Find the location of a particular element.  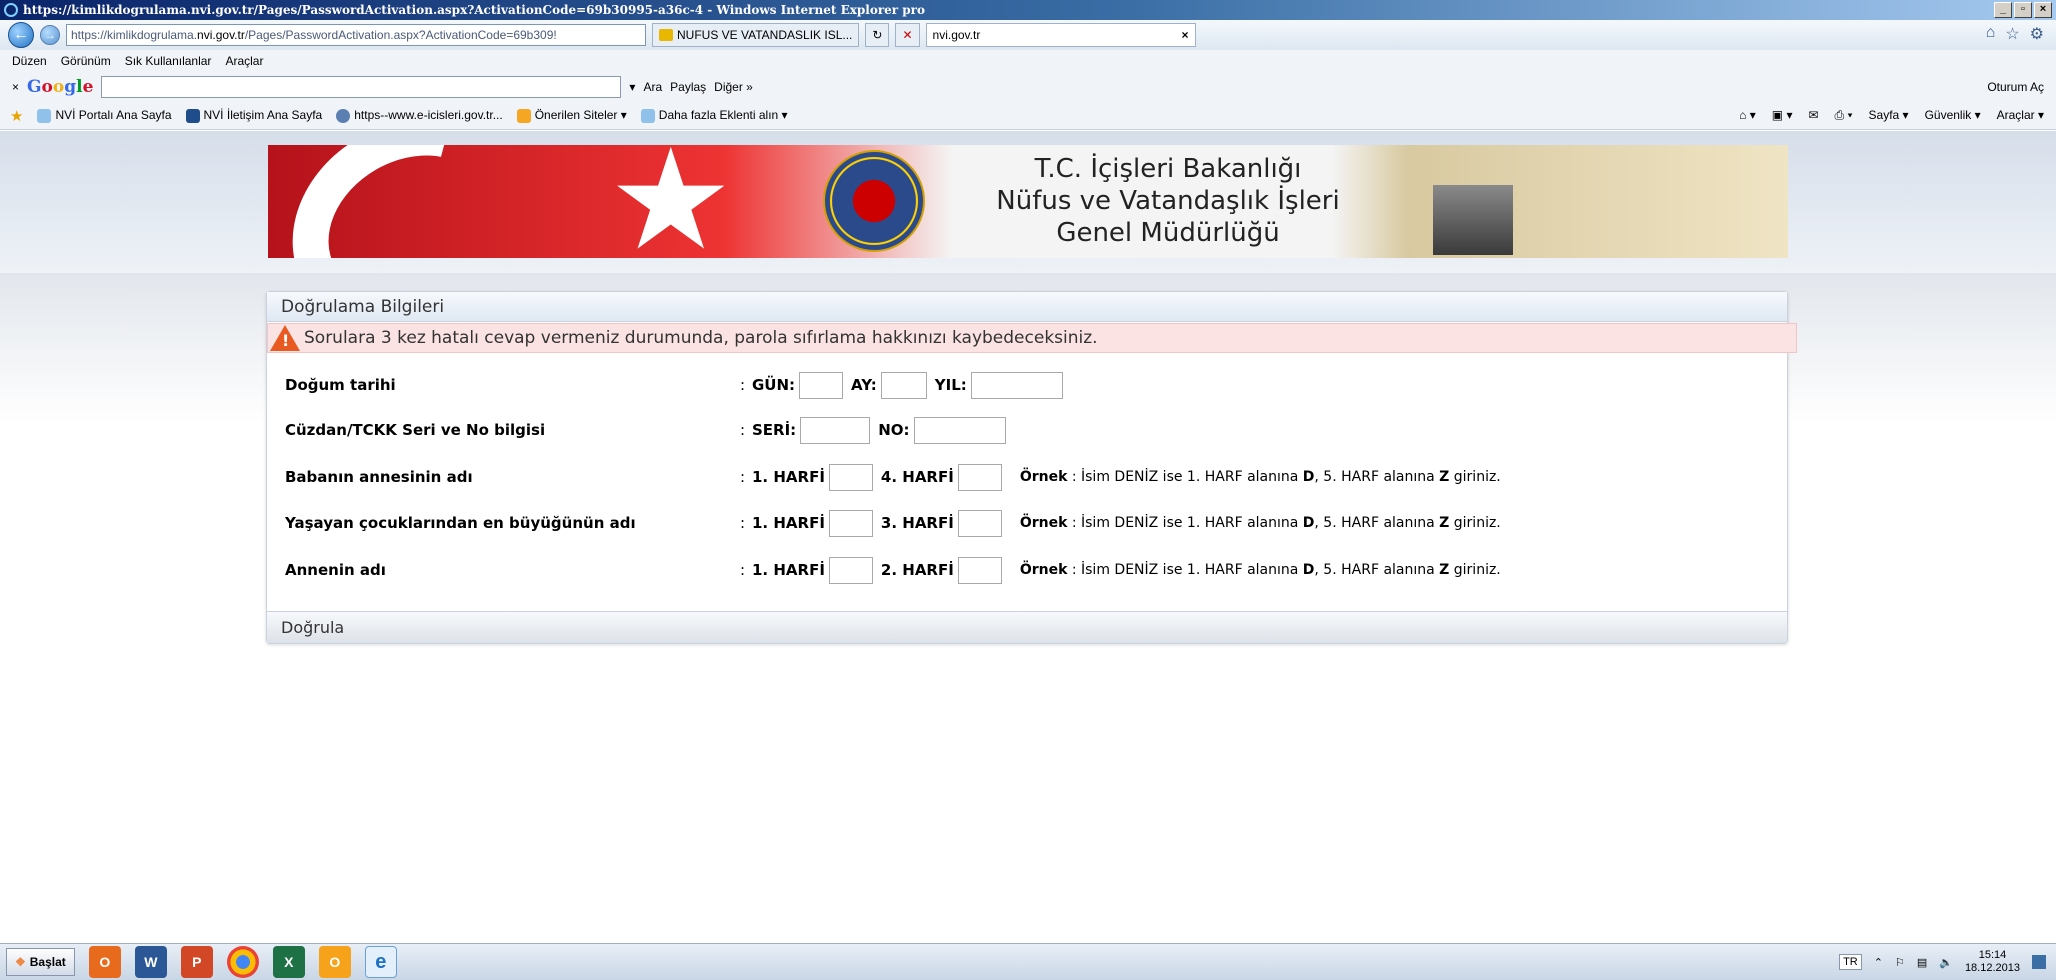

favorites-star-icon: ★ is located at coordinates (16, 116).